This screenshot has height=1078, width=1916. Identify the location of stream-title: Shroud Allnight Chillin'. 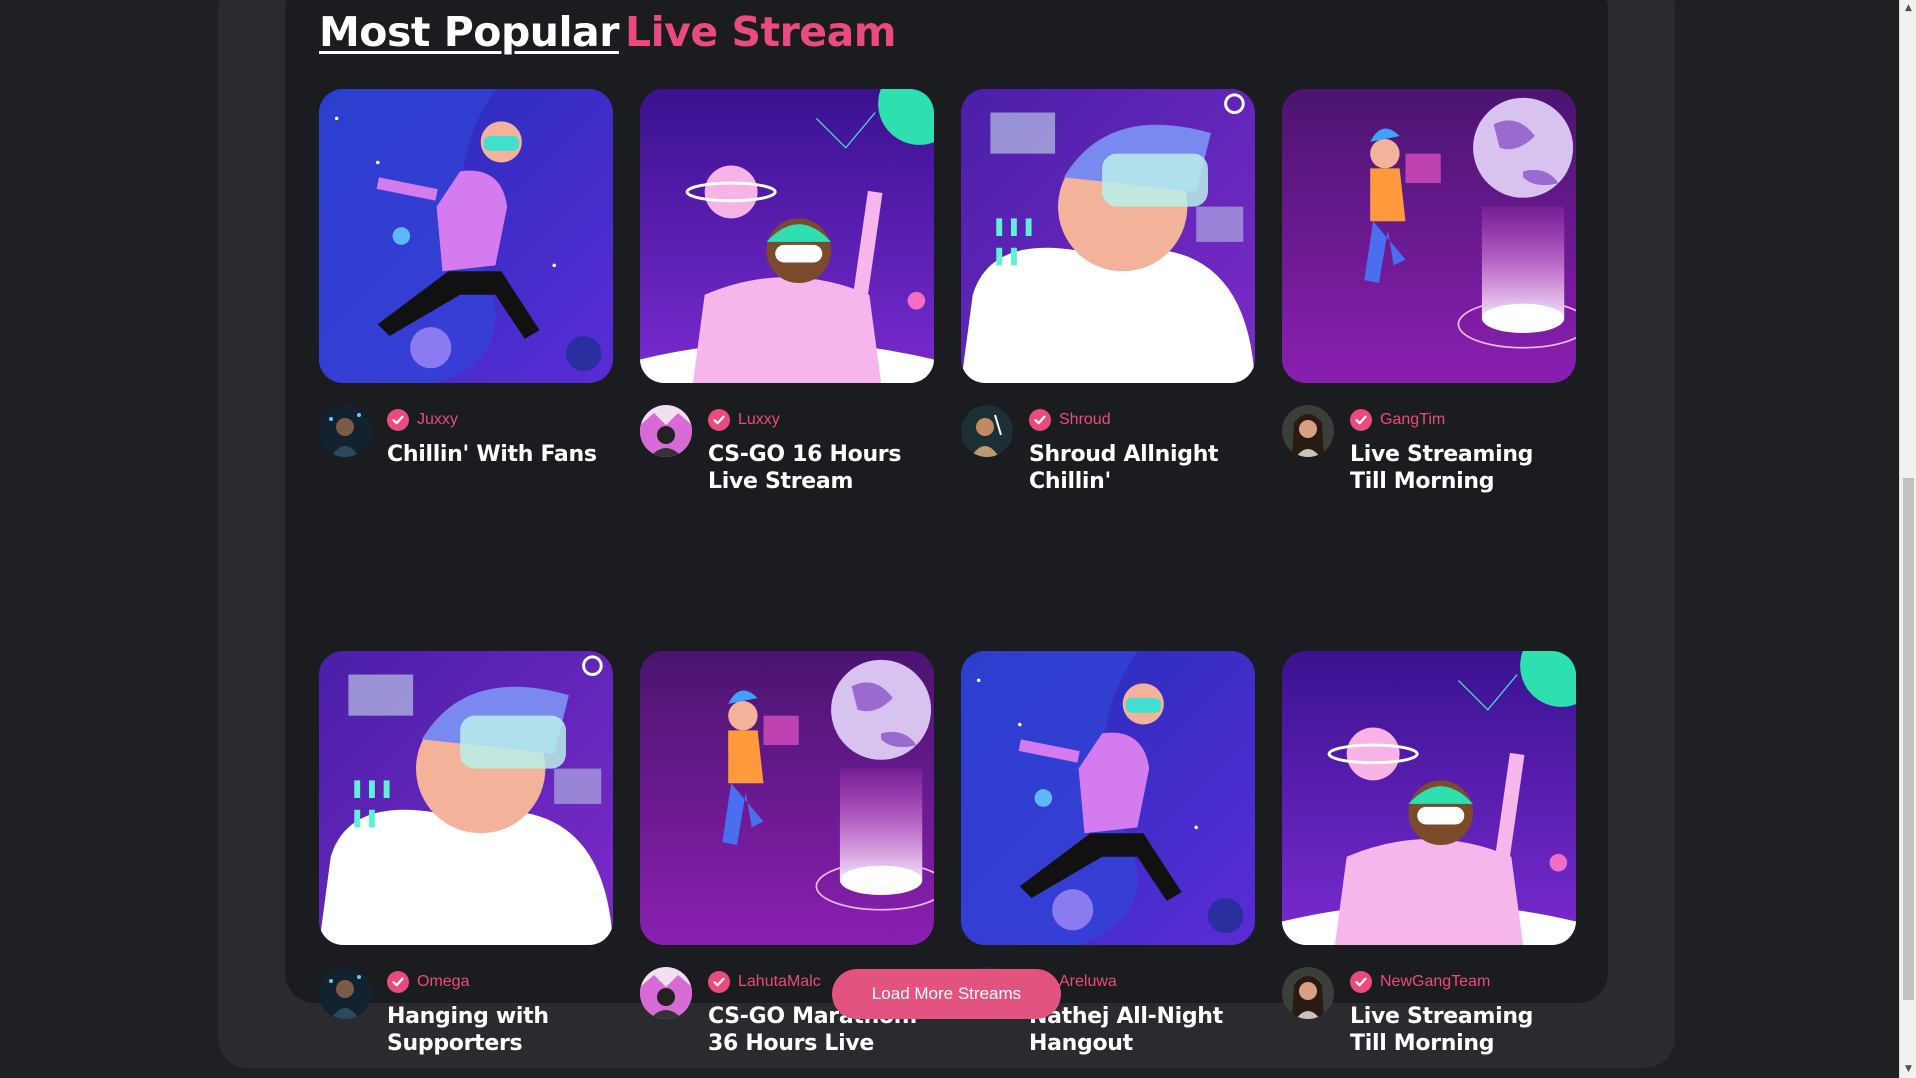
(1142, 468).